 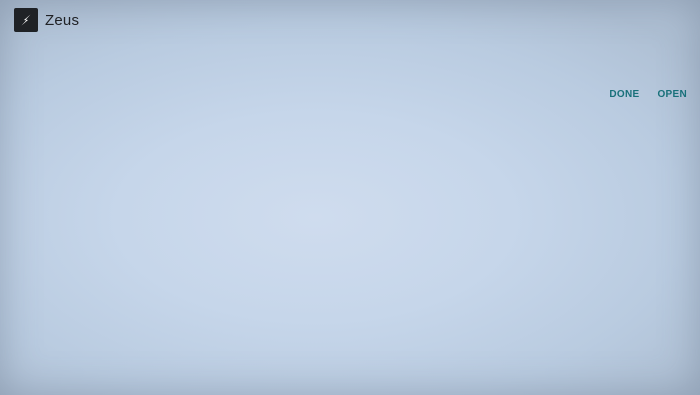 I want to click on action-bar: DONE OPEN, so click(x=648, y=95).